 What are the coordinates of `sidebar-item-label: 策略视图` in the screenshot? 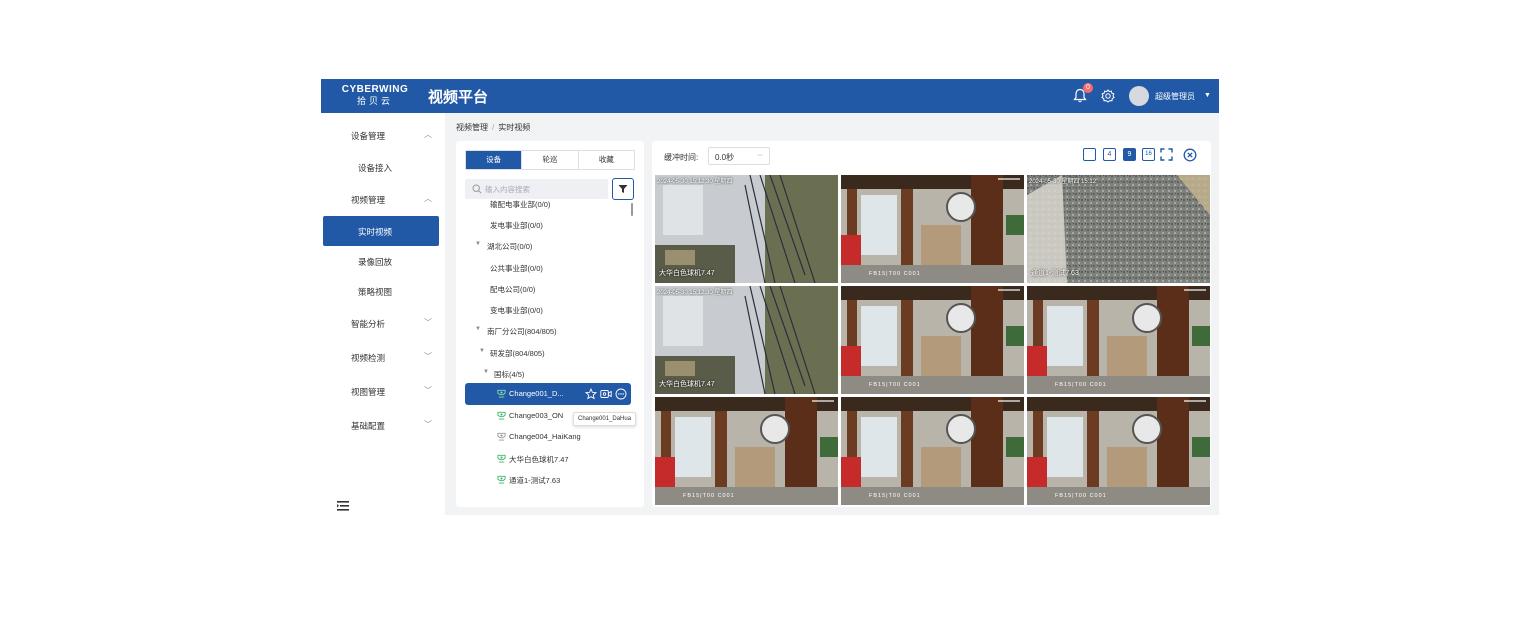 It's located at (375, 292).